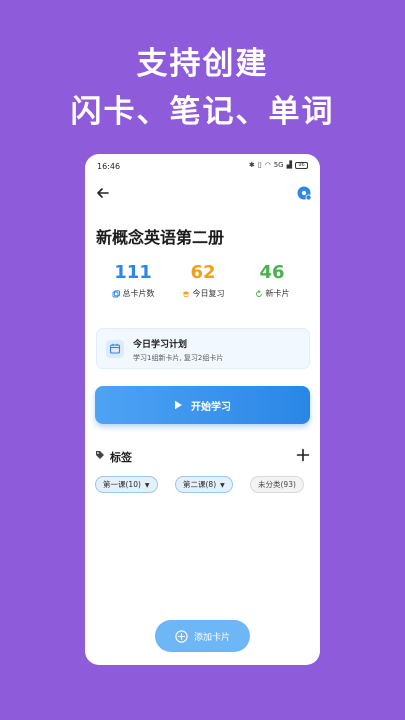 The image size is (405, 720). Describe the element at coordinates (202, 165) in the screenshot. I see `status-bar: 16:46 ✱ ▯ ◠ 5G ▟ 96` at that location.